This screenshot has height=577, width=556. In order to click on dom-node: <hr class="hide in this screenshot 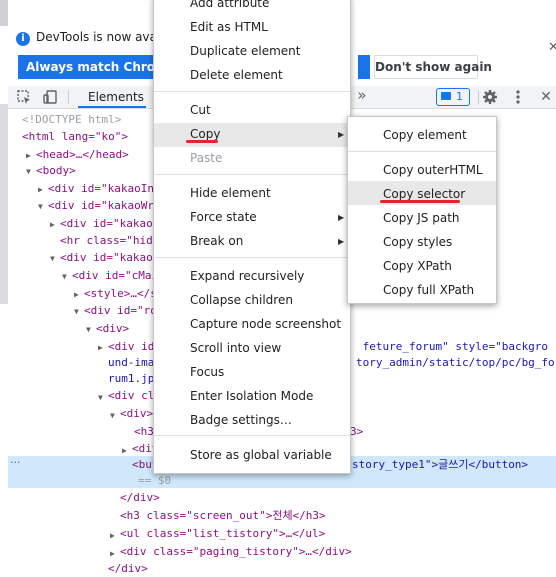, I will do `click(109, 241)`.